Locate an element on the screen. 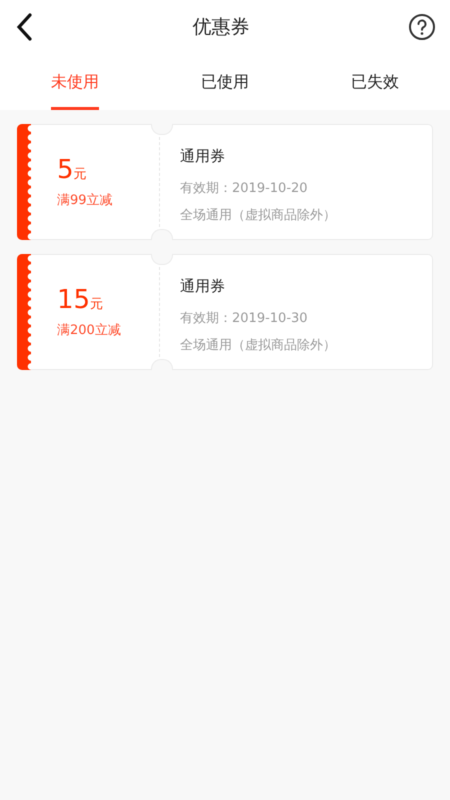 The width and height of the screenshot is (450, 800). coupon-validity: 有效期：2019-10-30 is located at coordinates (244, 318).